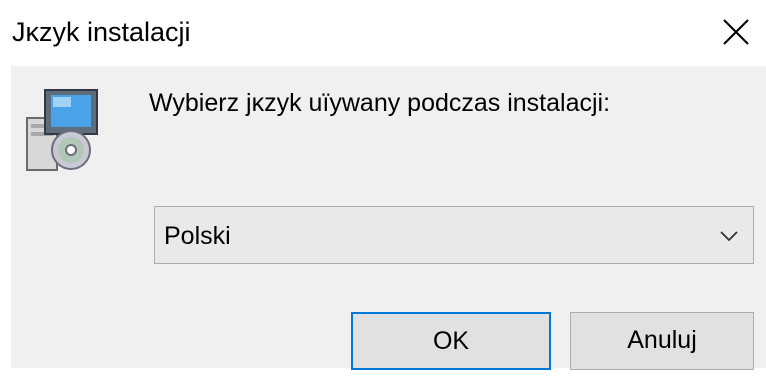 This screenshot has width=766, height=376. I want to click on close-button, so click(736, 32).